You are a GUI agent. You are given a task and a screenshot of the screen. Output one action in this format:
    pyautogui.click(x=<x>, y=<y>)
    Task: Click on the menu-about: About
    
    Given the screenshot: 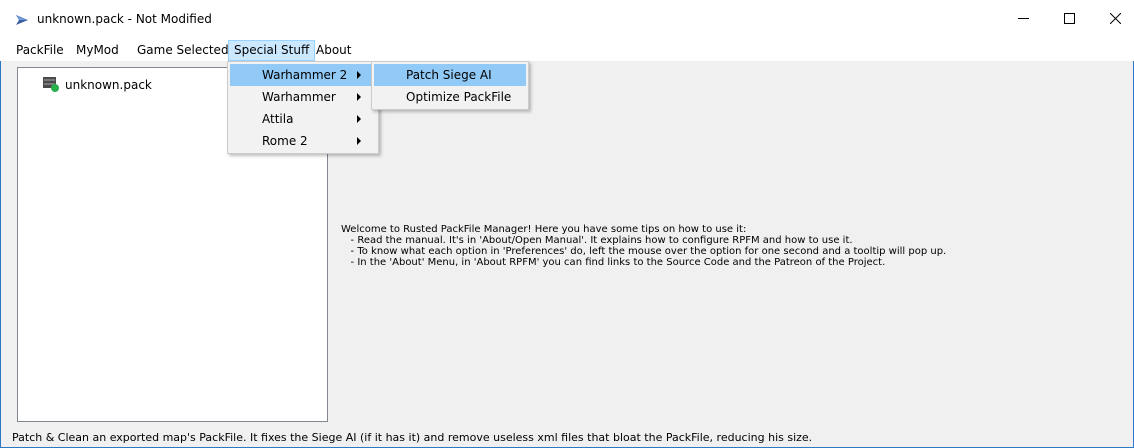 What is the action you would take?
    pyautogui.click(x=333, y=50)
    